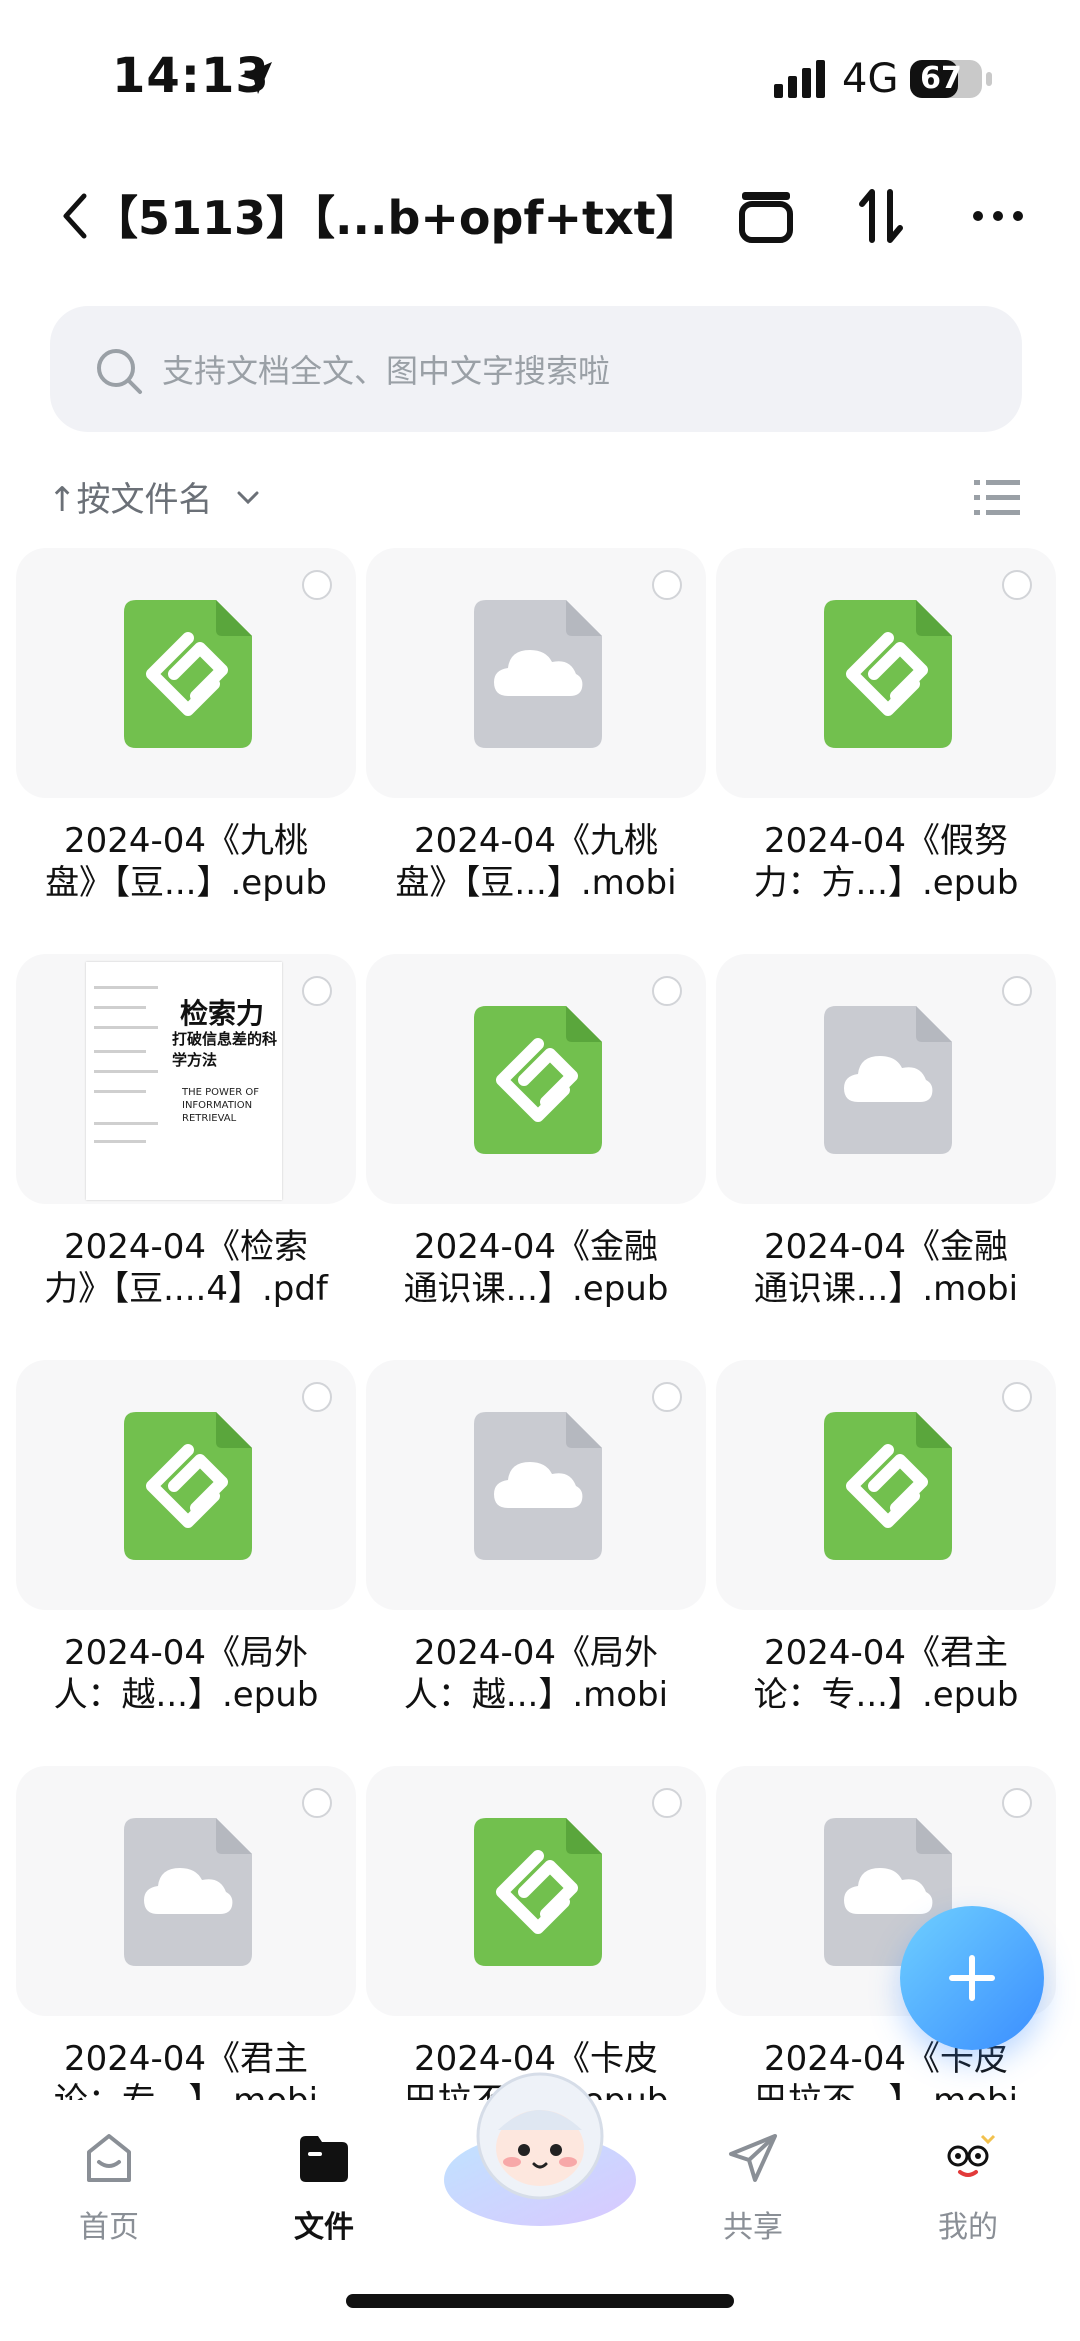  What do you see at coordinates (186, 1289) in the screenshot?
I see `file-name-line2: 力》【豆....4】.pdf` at bounding box center [186, 1289].